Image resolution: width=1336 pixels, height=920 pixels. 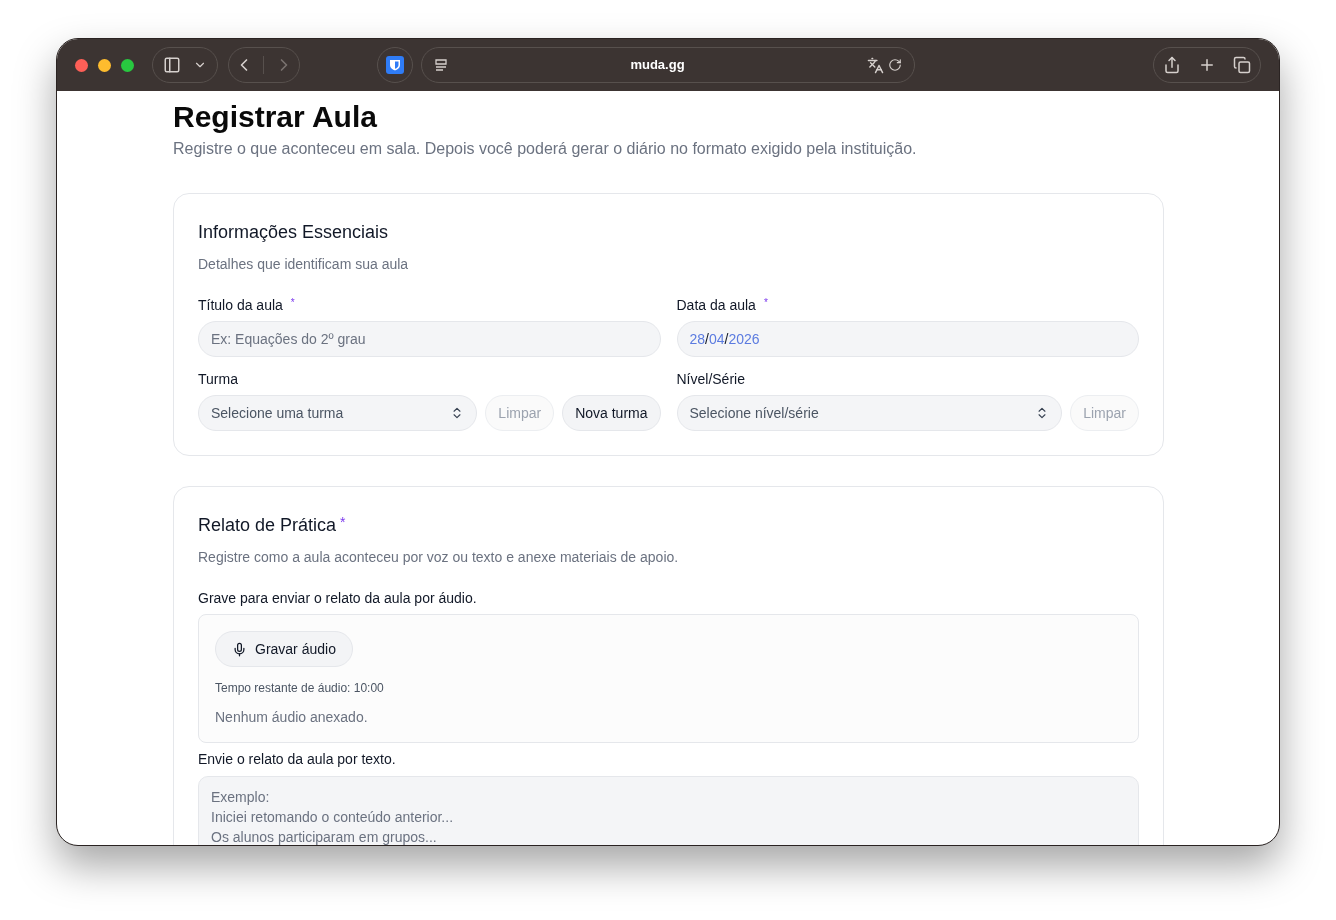 What do you see at coordinates (895, 65) in the screenshot?
I see `reload-icon` at bounding box center [895, 65].